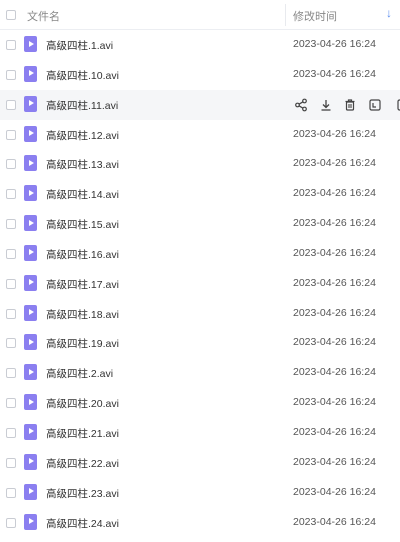  What do you see at coordinates (82, 343) in the screenshot?
I see `file-name: 高级四柱.19.avi` at bounding box center [82, 343].